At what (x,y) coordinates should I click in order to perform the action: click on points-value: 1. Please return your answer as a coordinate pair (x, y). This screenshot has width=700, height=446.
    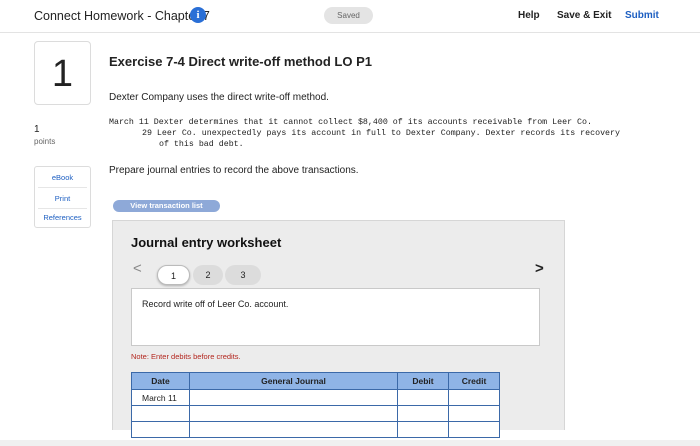
    Looking at the image, I should click on (37, 129).